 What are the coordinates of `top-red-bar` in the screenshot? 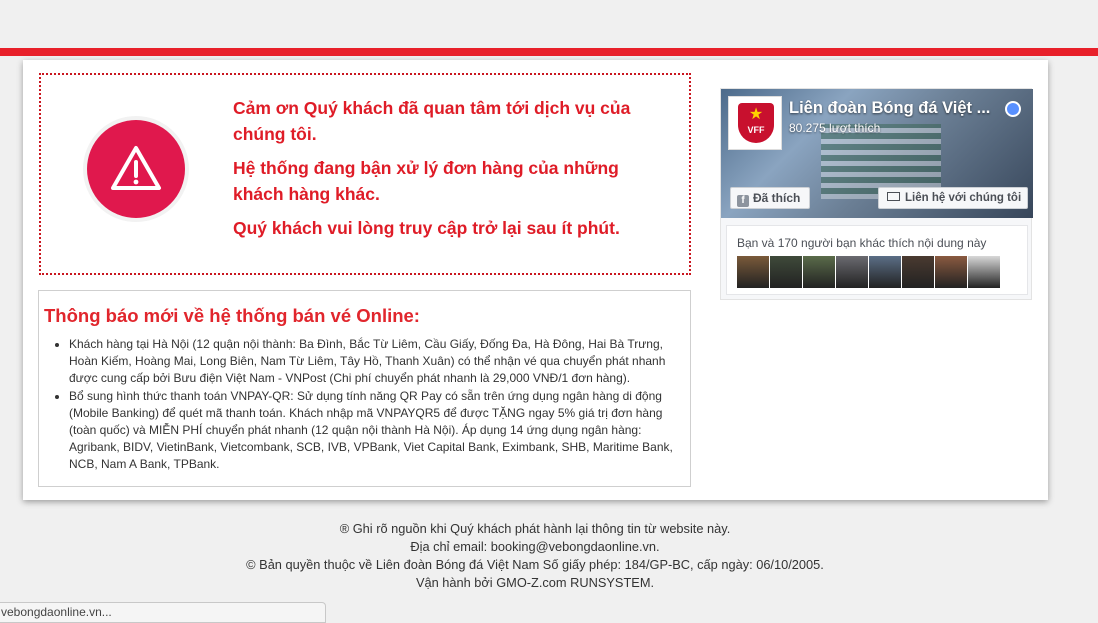 It's located at (549, 52).